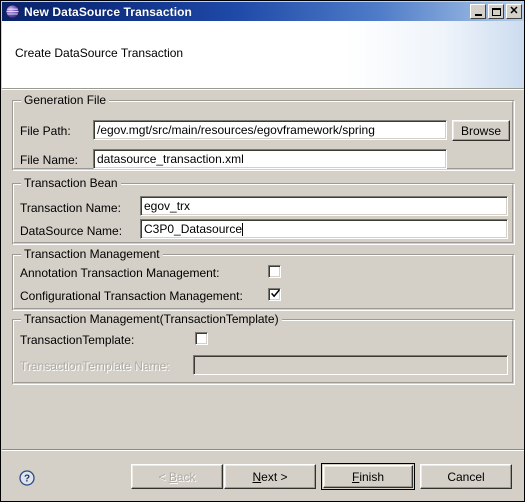 This screenshot has height=502, width=525. Describe the element at coordinates (71, 183) in the screenshot. I see `group-transaction-bean-legend: Transaction Bean` at that location.